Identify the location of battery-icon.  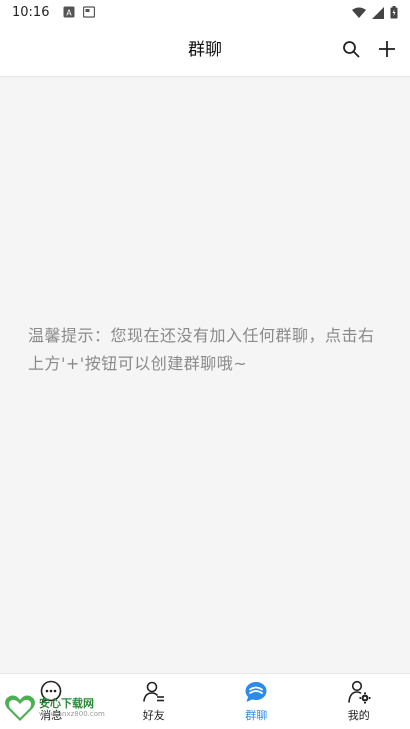
(394, 13).